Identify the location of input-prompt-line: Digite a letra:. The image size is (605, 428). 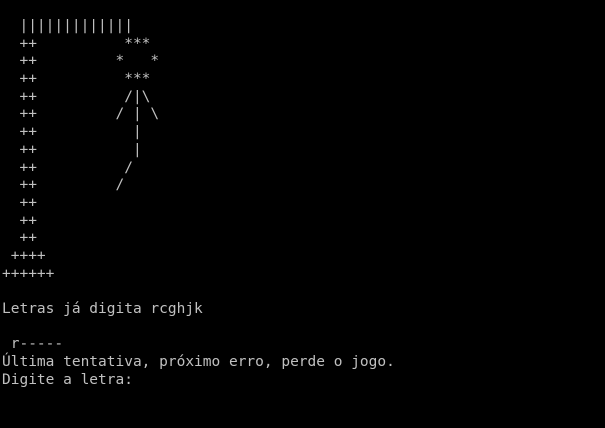
(302, 381).